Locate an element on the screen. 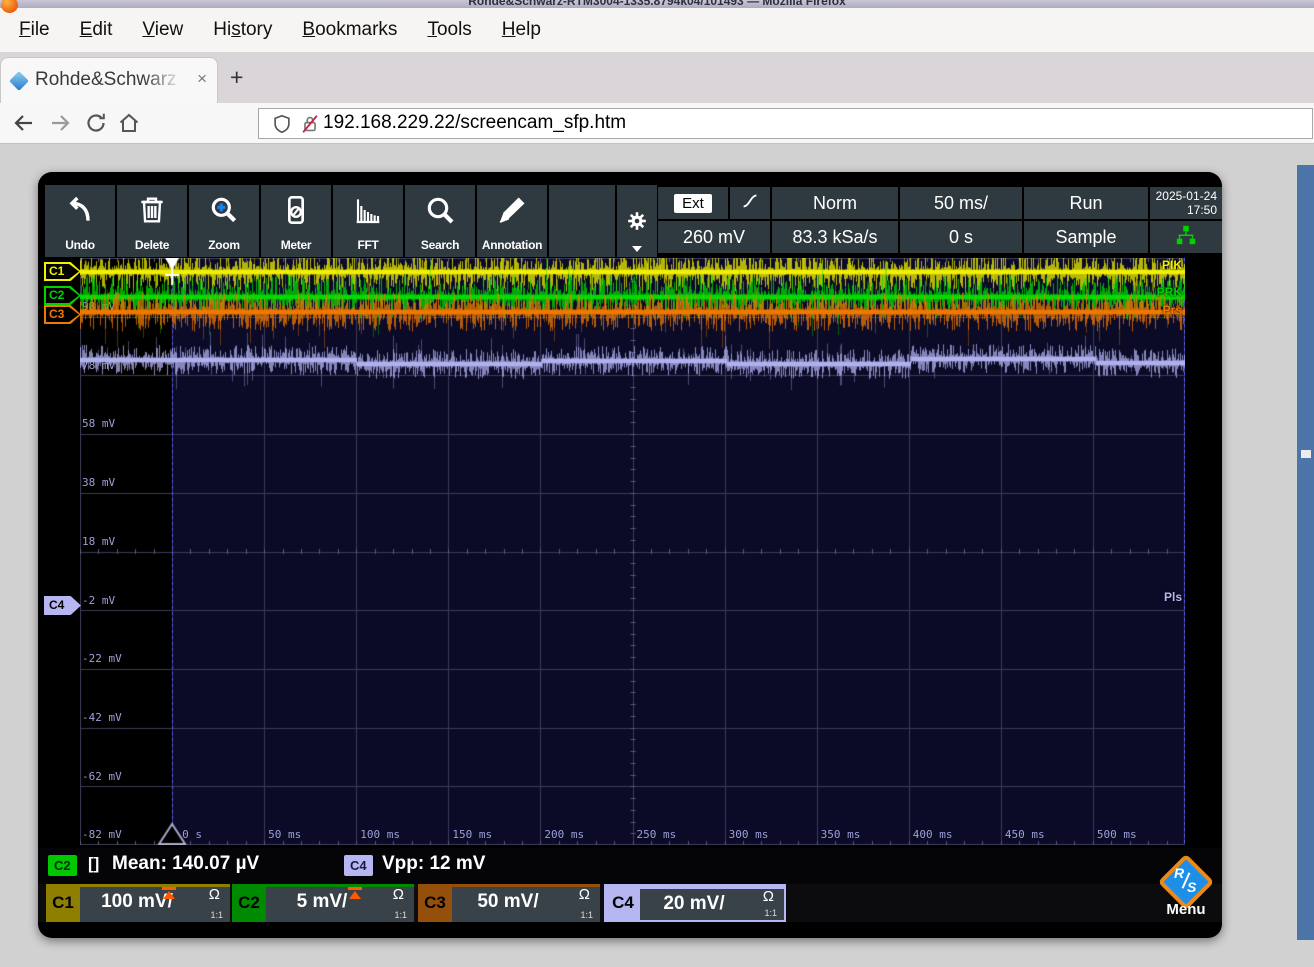 Image resolution: width=1314 pixels, height=967 pixels. shield-icon is located at coordinates (282, 124).